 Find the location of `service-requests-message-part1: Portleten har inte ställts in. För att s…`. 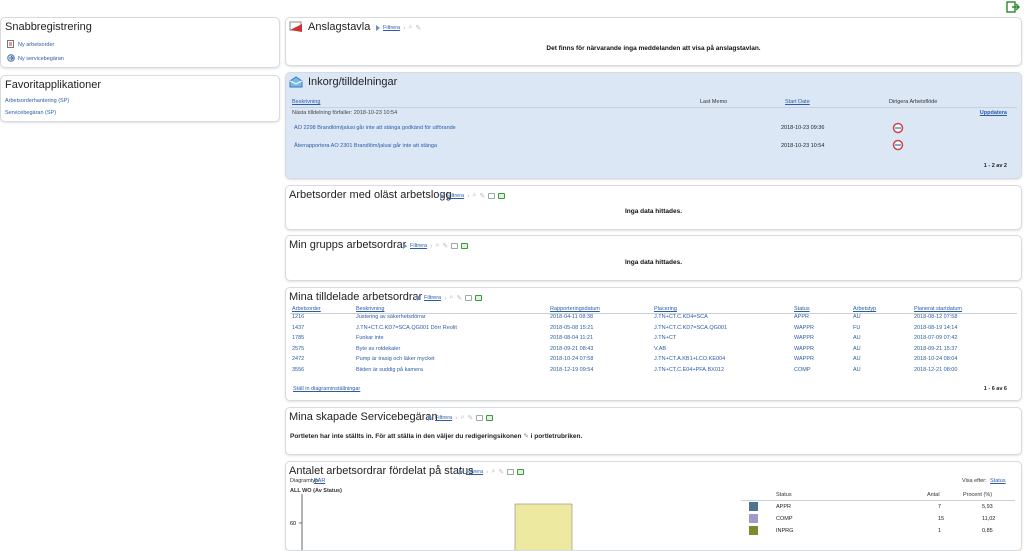

service-requests-message-part1: Portleten har inte ställts in. För att s… is located at coordinates (406, 436).